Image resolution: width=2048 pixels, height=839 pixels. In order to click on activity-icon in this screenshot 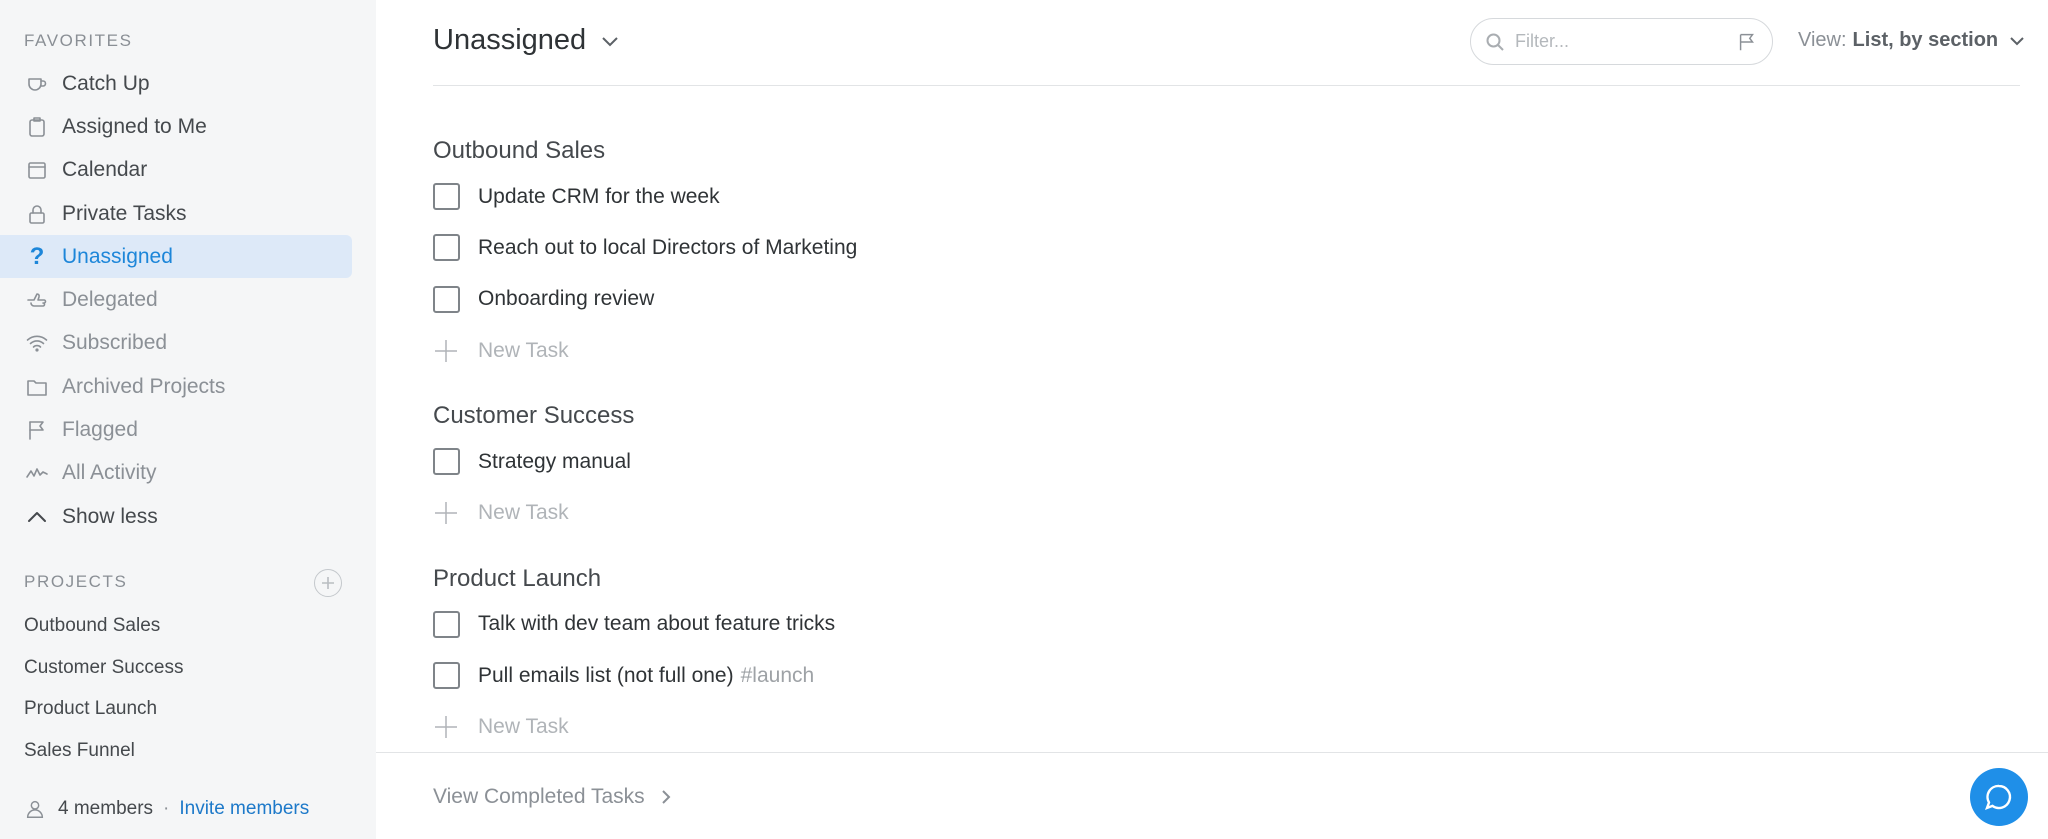, I will do `click(37, 473)`.